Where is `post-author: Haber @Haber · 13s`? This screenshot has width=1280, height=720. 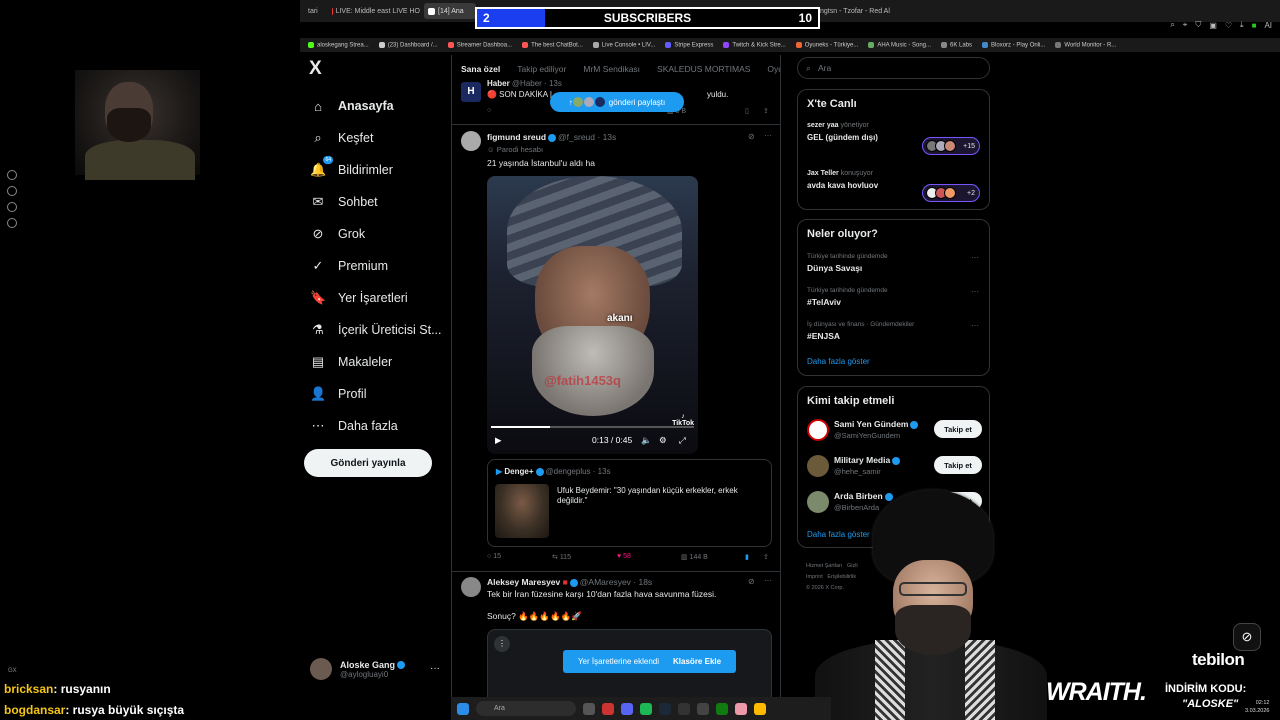 post-author: Haber @Haber · 13s is located at coordinates (524, 83).